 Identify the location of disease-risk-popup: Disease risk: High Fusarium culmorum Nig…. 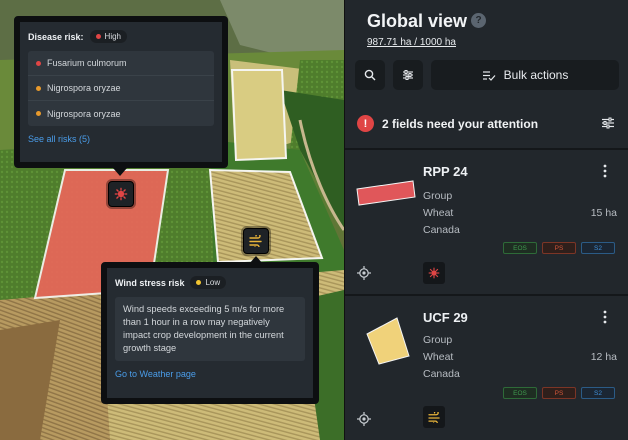
(121, 92).